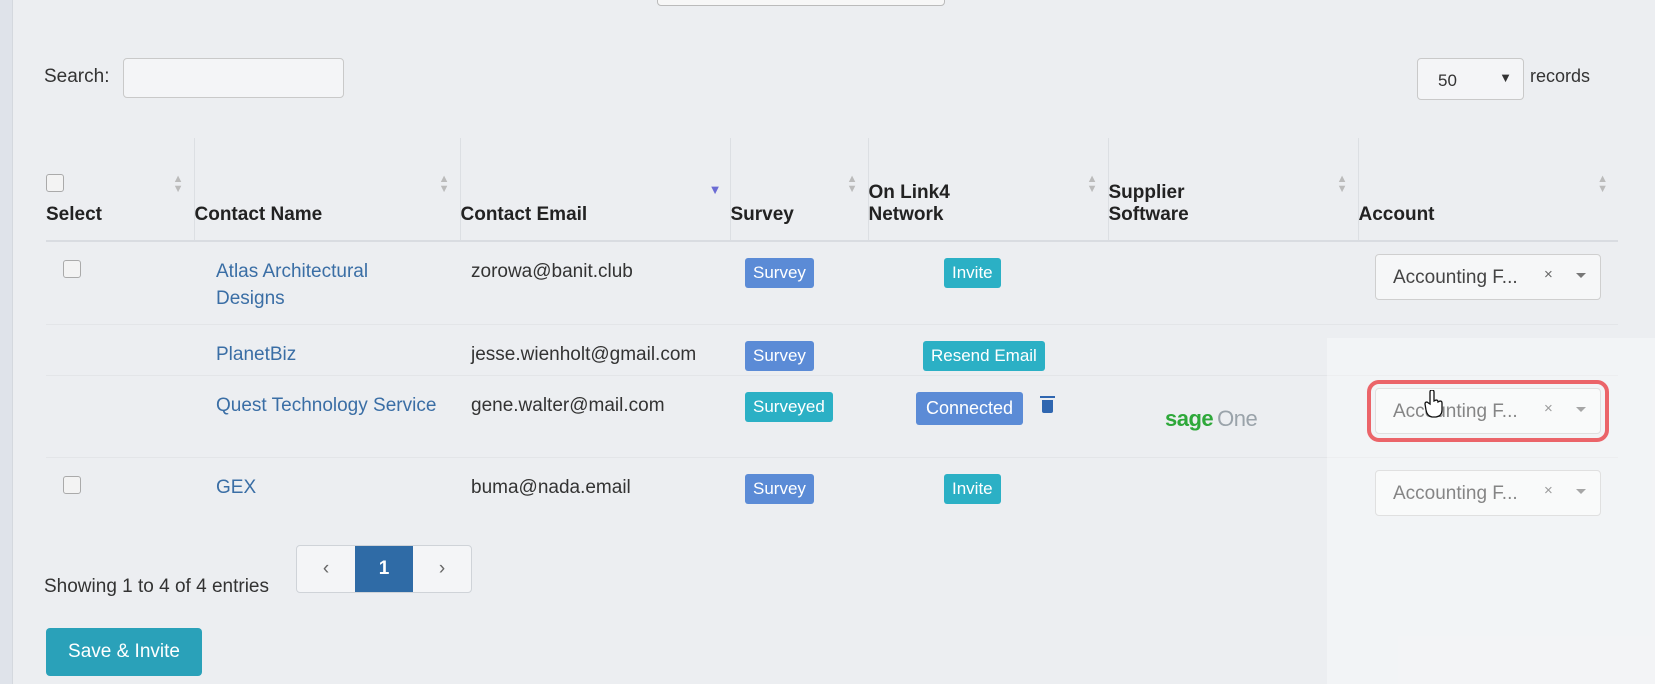 The width and height of the screenshot is (1655, 684). Describe the element at coordinates (524, 214) in the screenshot. I see `column-contact-email-label: Contact Email` at that location.